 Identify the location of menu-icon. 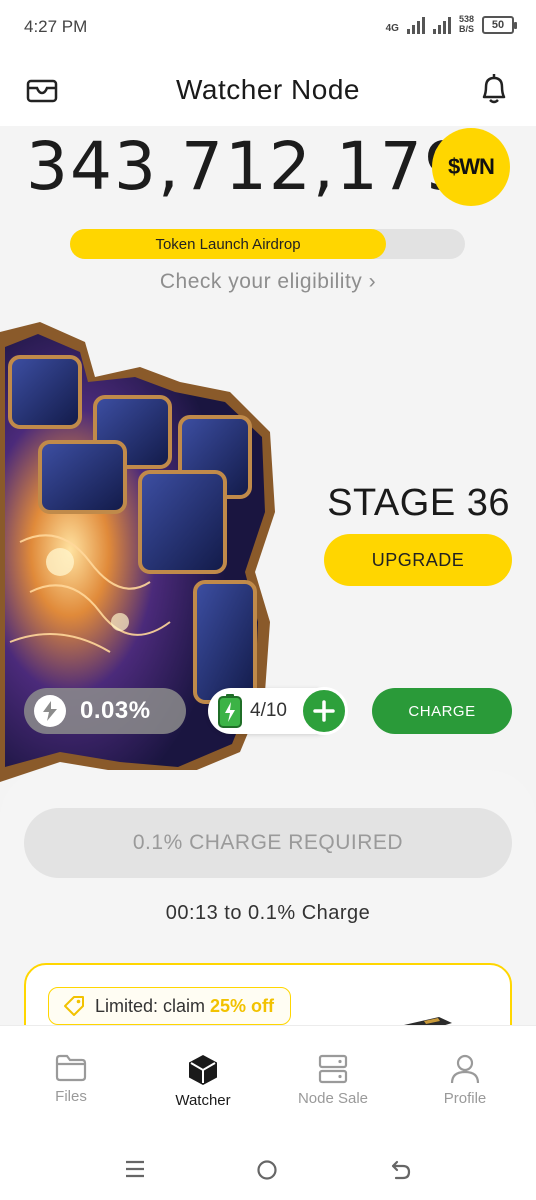
(135, 1169).